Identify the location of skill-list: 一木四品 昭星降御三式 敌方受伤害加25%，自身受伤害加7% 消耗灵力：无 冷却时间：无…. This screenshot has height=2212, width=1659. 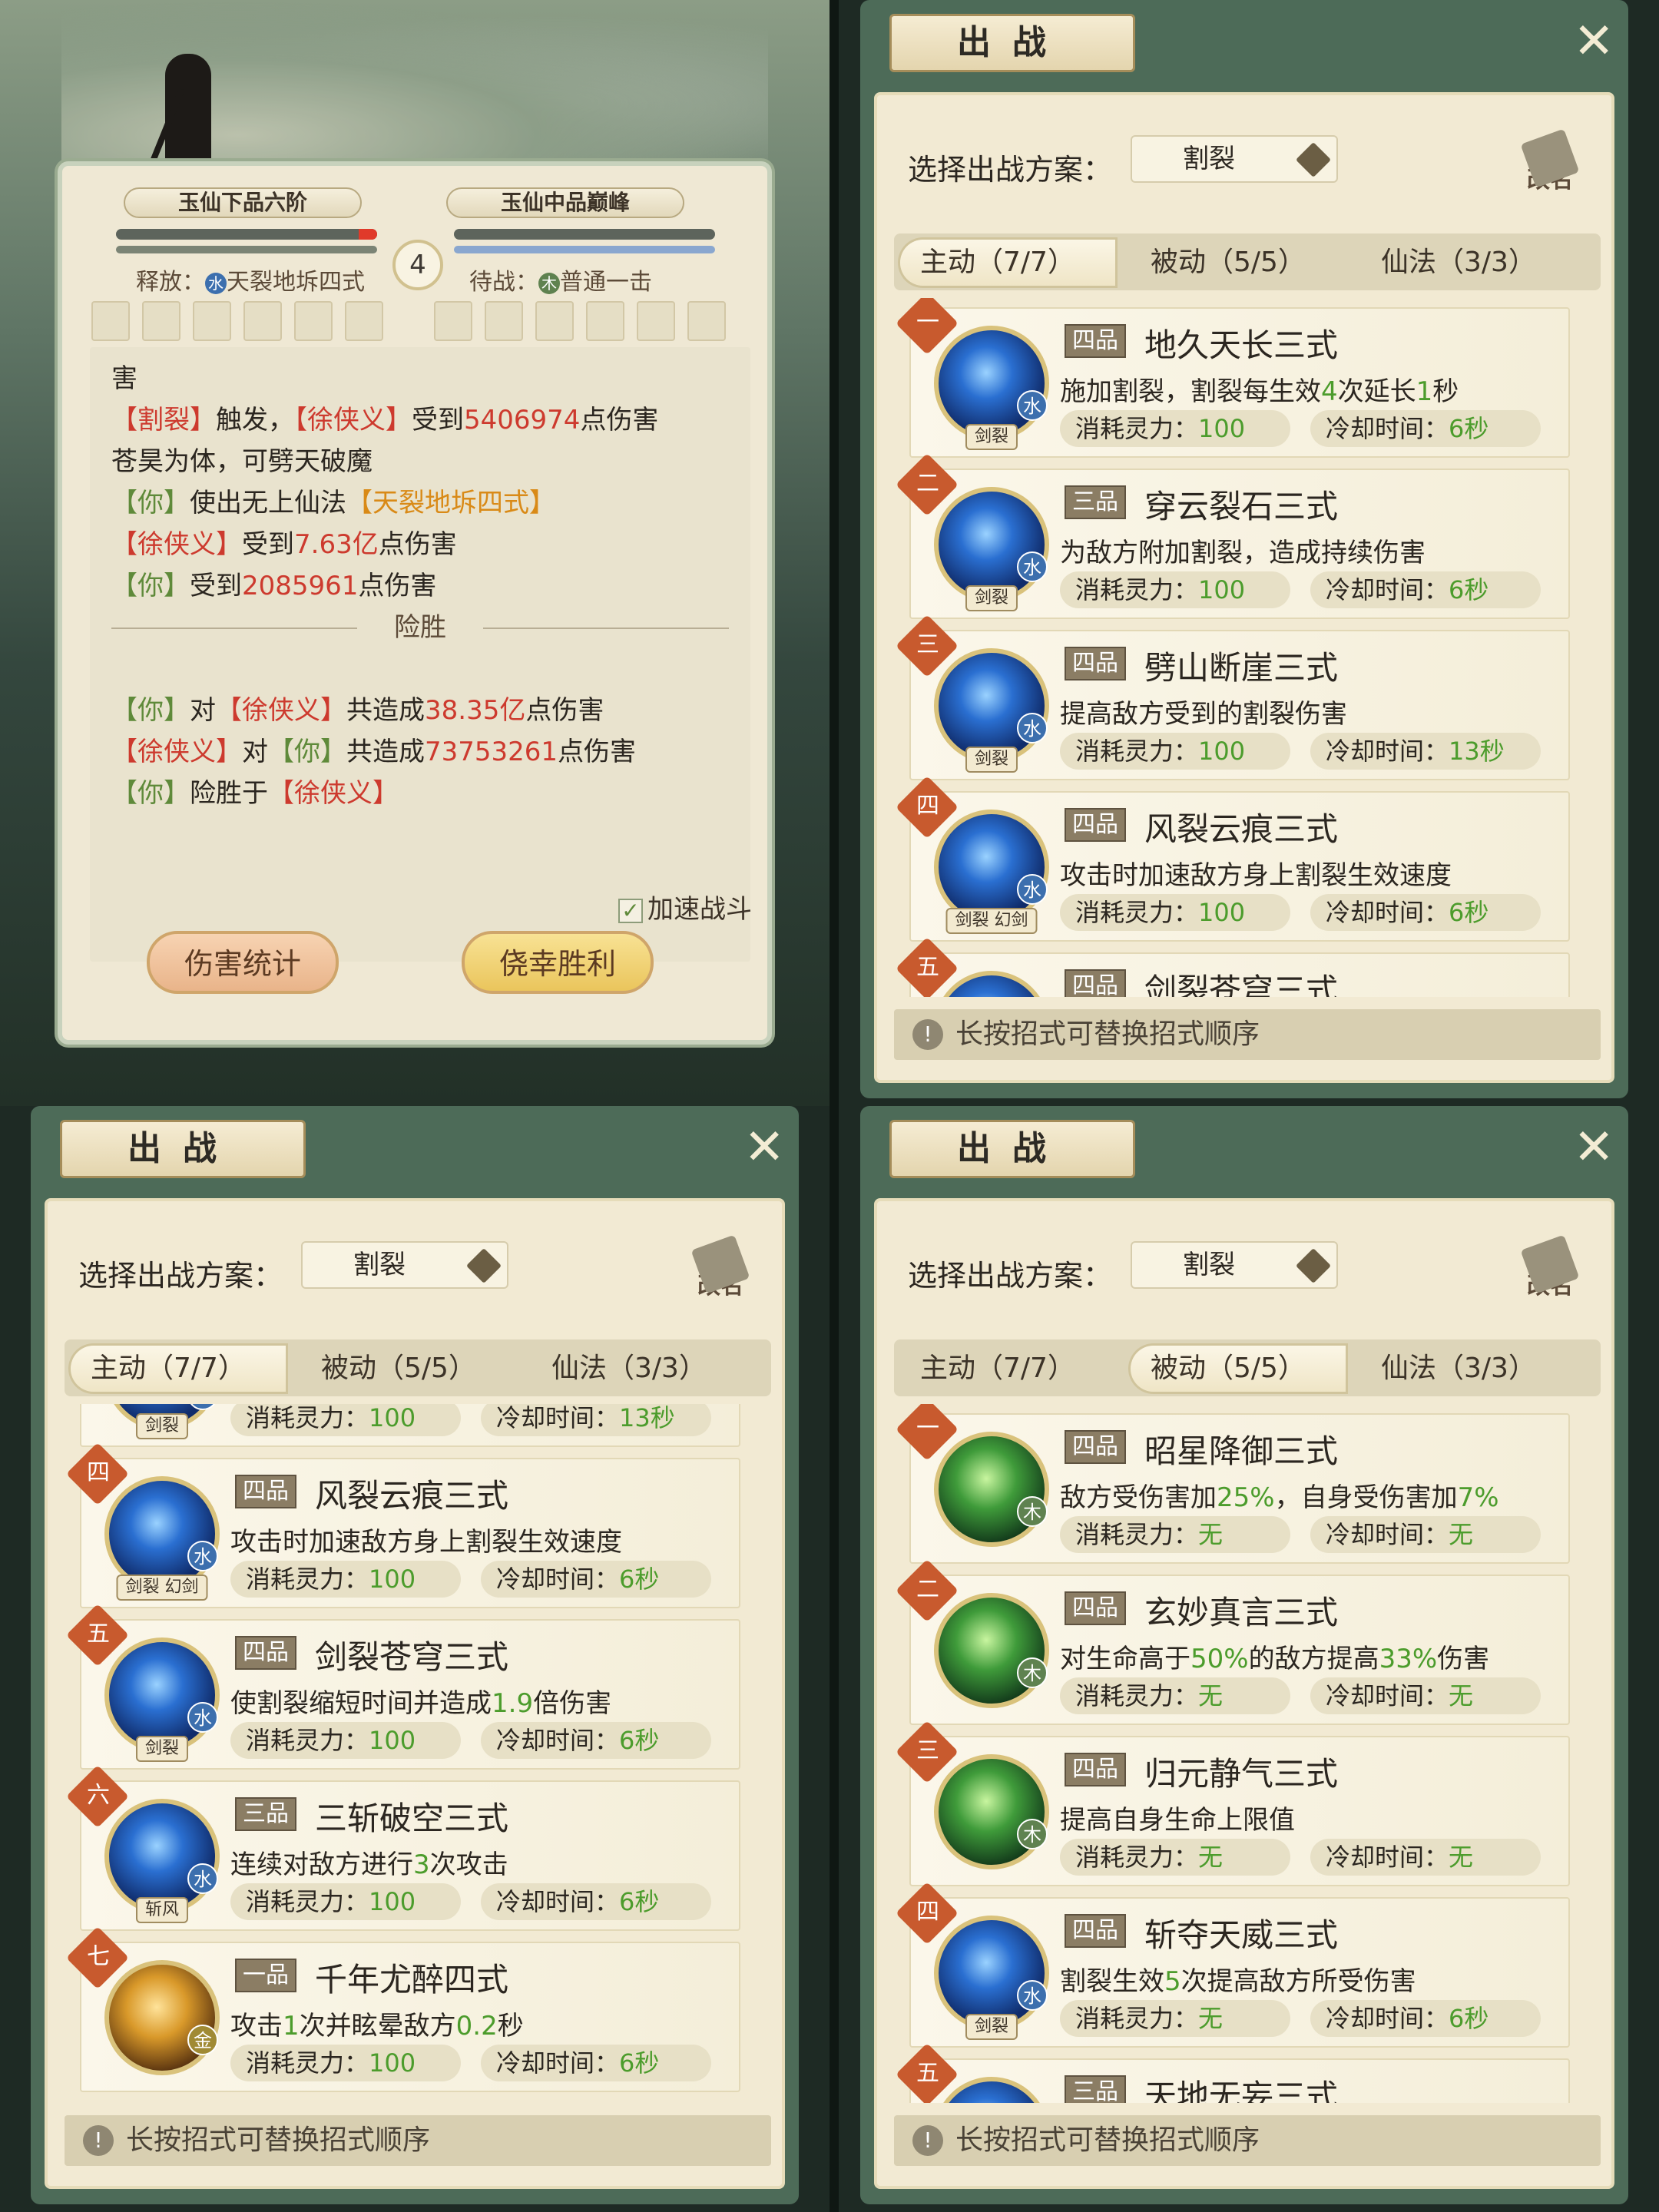
(1247, 1753).